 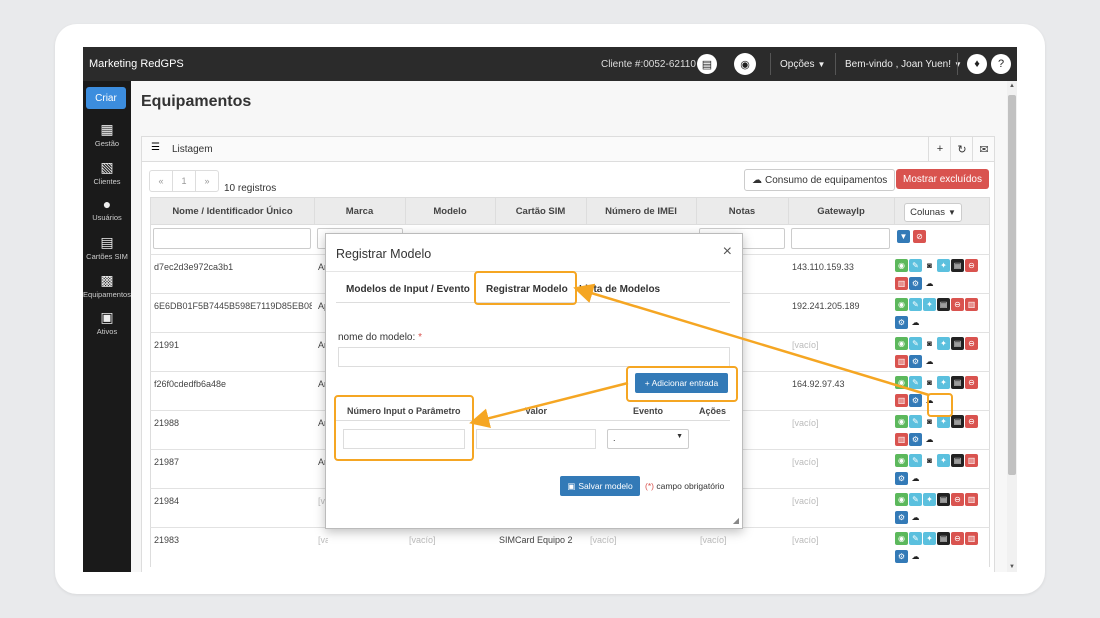 I want to click on arrow-to-tab, so click(x=751, y=340).